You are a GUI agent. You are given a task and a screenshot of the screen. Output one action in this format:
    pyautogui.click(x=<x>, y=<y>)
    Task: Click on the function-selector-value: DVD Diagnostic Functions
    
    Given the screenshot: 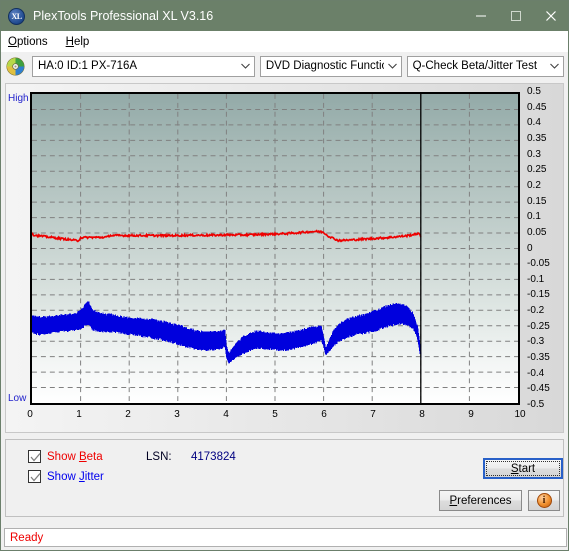 What is the action you would take?
    pyautogui.click(x=324, y=66)
    